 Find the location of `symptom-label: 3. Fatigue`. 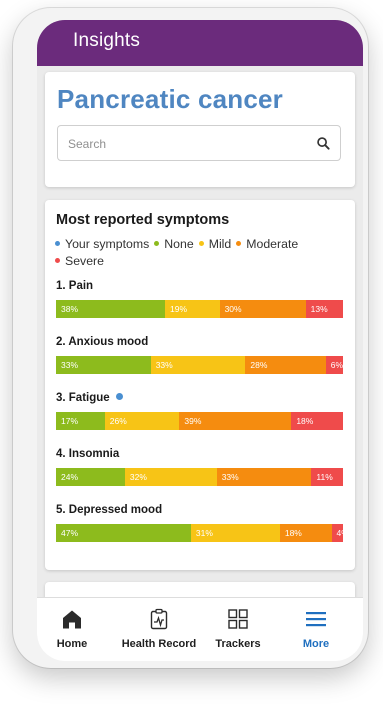

symptom-label: 3. Fatigue is located at coordinates (89, 398).